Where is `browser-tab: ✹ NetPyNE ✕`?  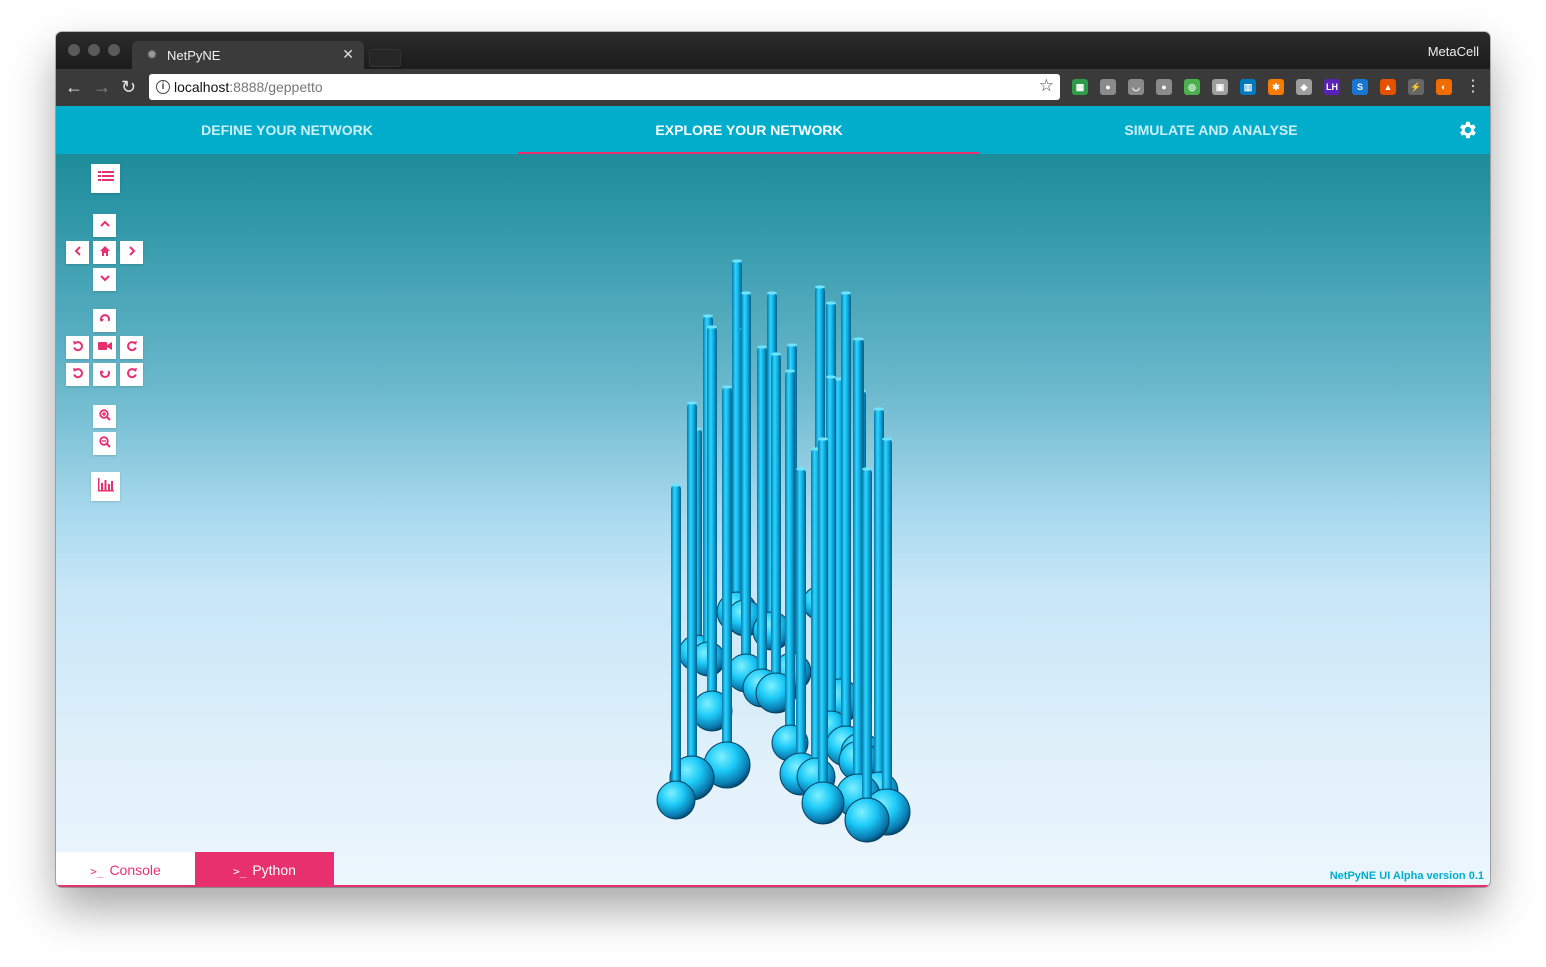
browser-tab: ✹ NetPyNE ✕ is located at coordinates (248, 55).